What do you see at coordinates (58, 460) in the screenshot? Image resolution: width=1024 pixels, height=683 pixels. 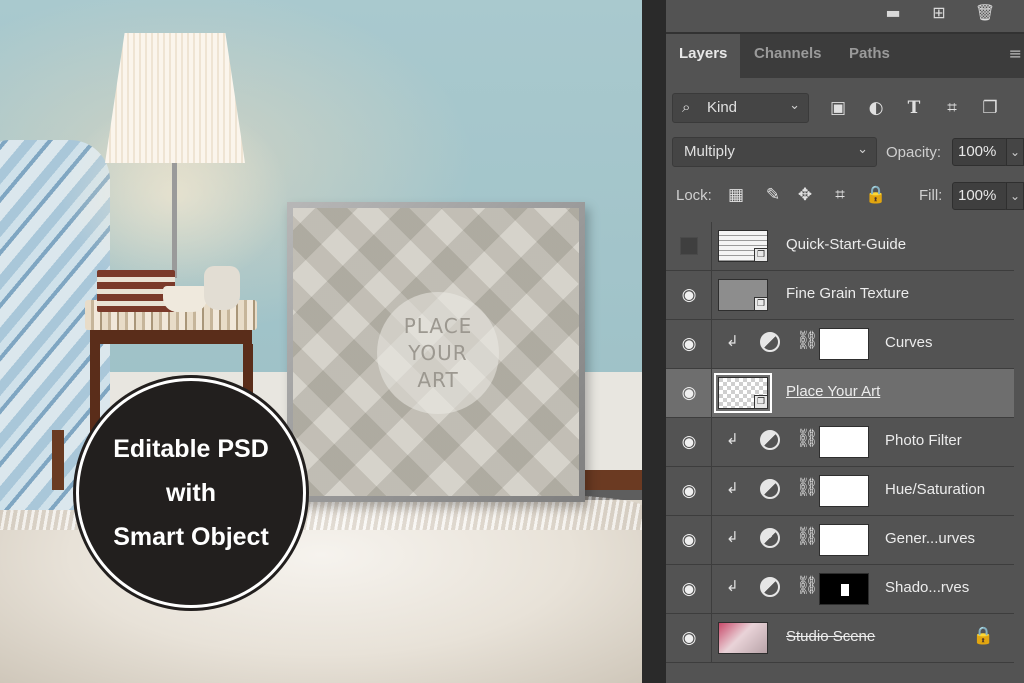 I see `bed-leg` at bounding box center [58, 460].